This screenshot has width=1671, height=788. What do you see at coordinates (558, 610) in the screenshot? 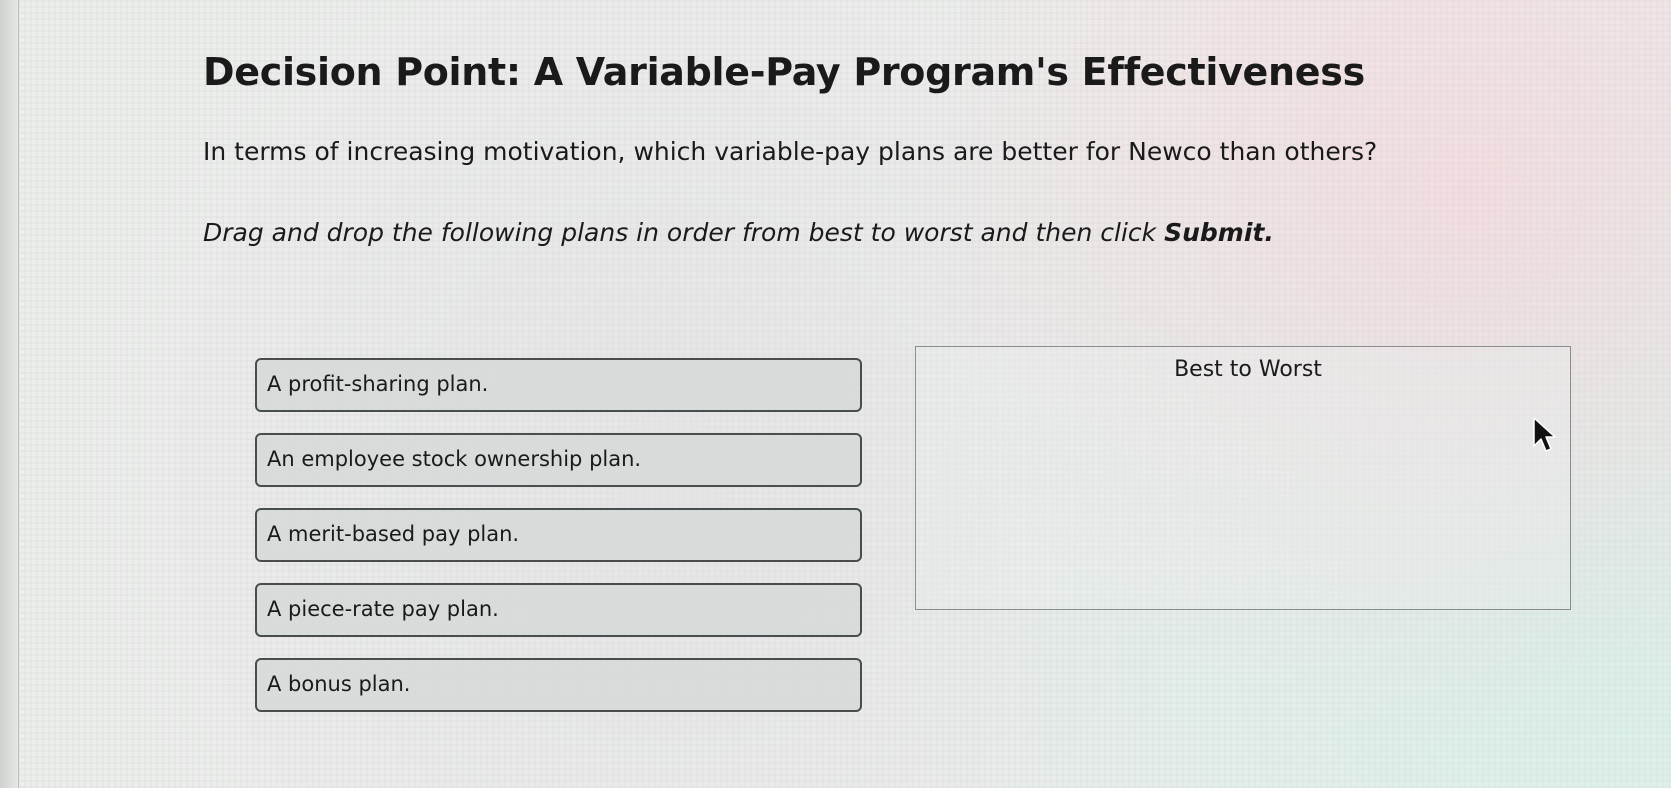
I see `draggable-plan-item: A piece-rate pay plan.` at bounding box center [558, 610].